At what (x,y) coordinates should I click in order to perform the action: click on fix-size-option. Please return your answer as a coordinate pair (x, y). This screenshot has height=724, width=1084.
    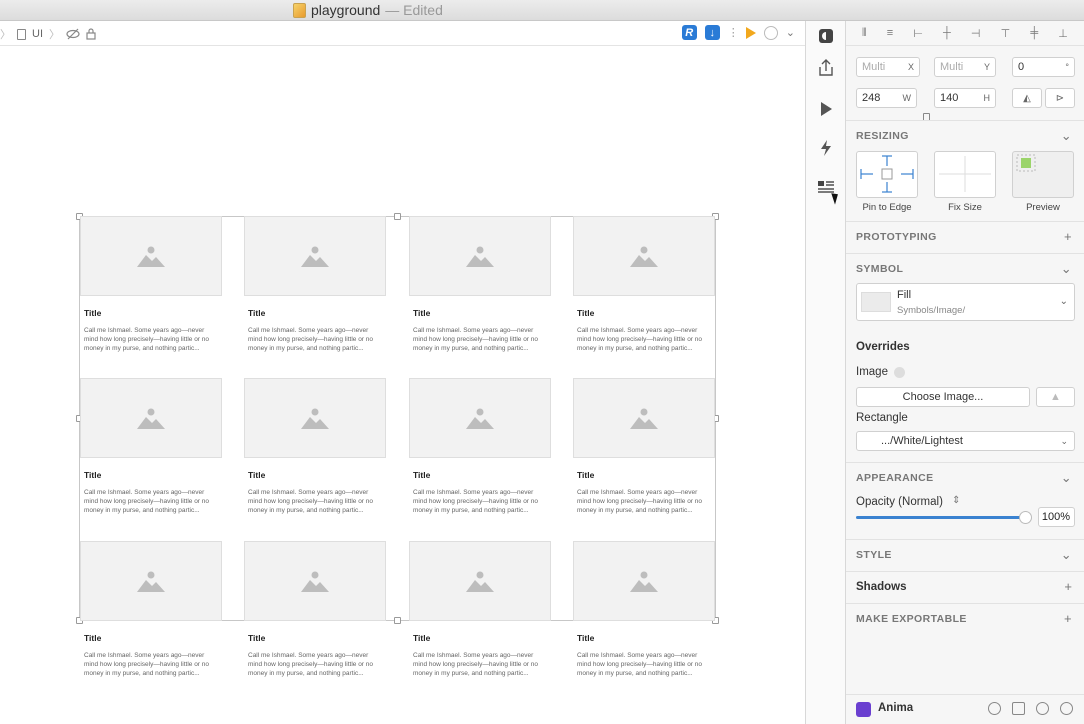
    Looking at the image, I should click on (965, 174).